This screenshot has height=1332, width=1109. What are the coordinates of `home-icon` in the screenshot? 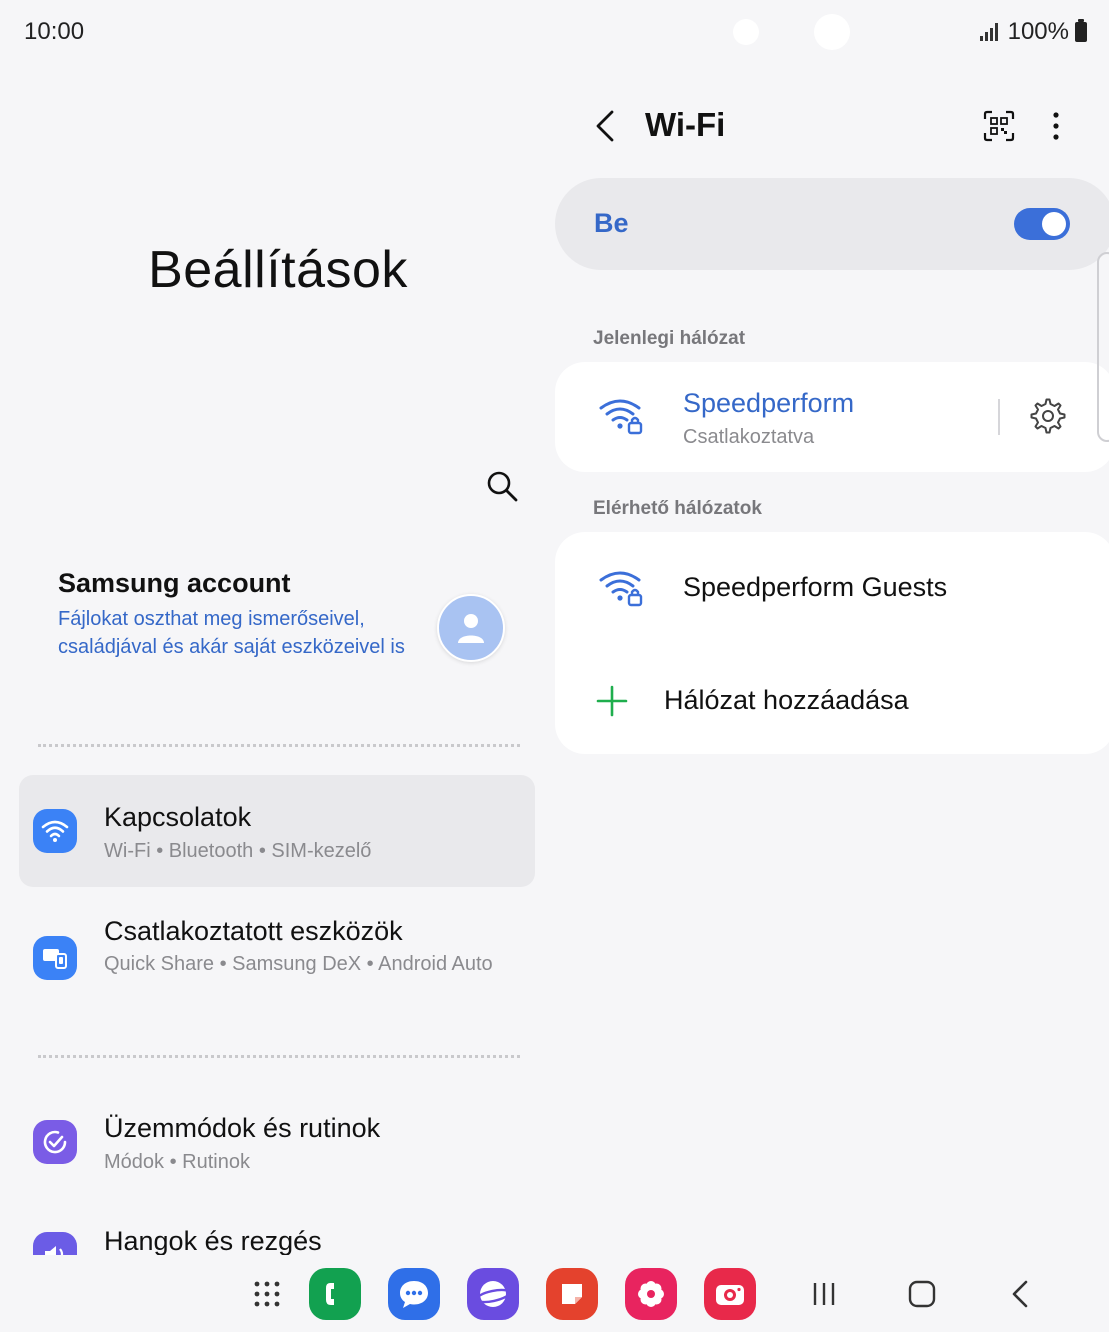 It's located at (922, 1294).